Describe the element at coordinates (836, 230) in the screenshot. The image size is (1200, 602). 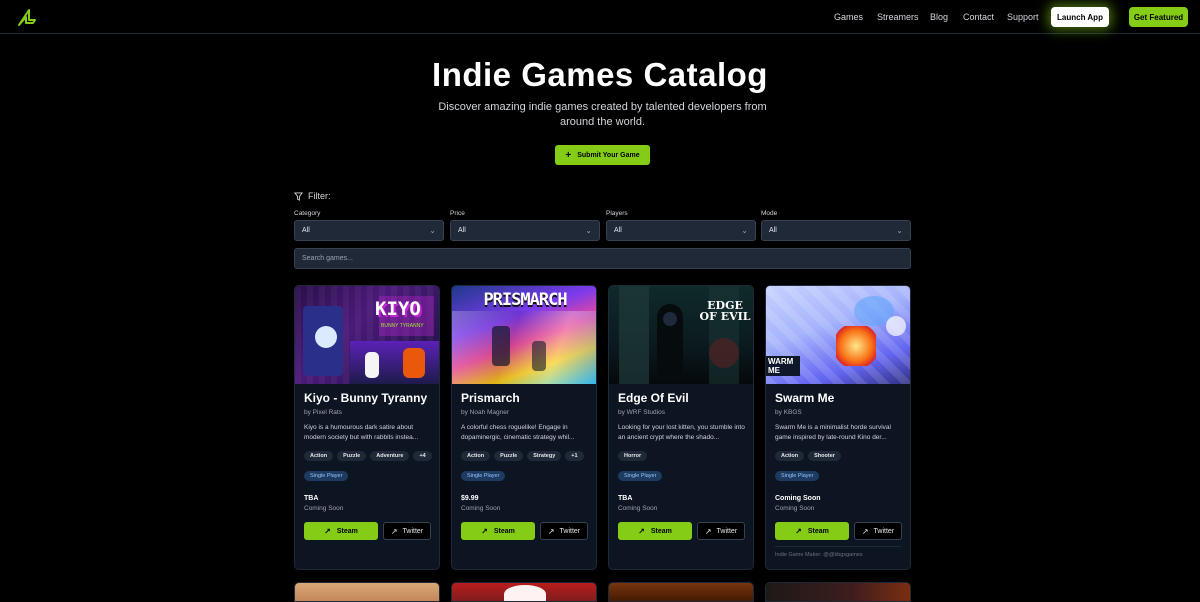
I see `mode-select: All ⌄` at that location.